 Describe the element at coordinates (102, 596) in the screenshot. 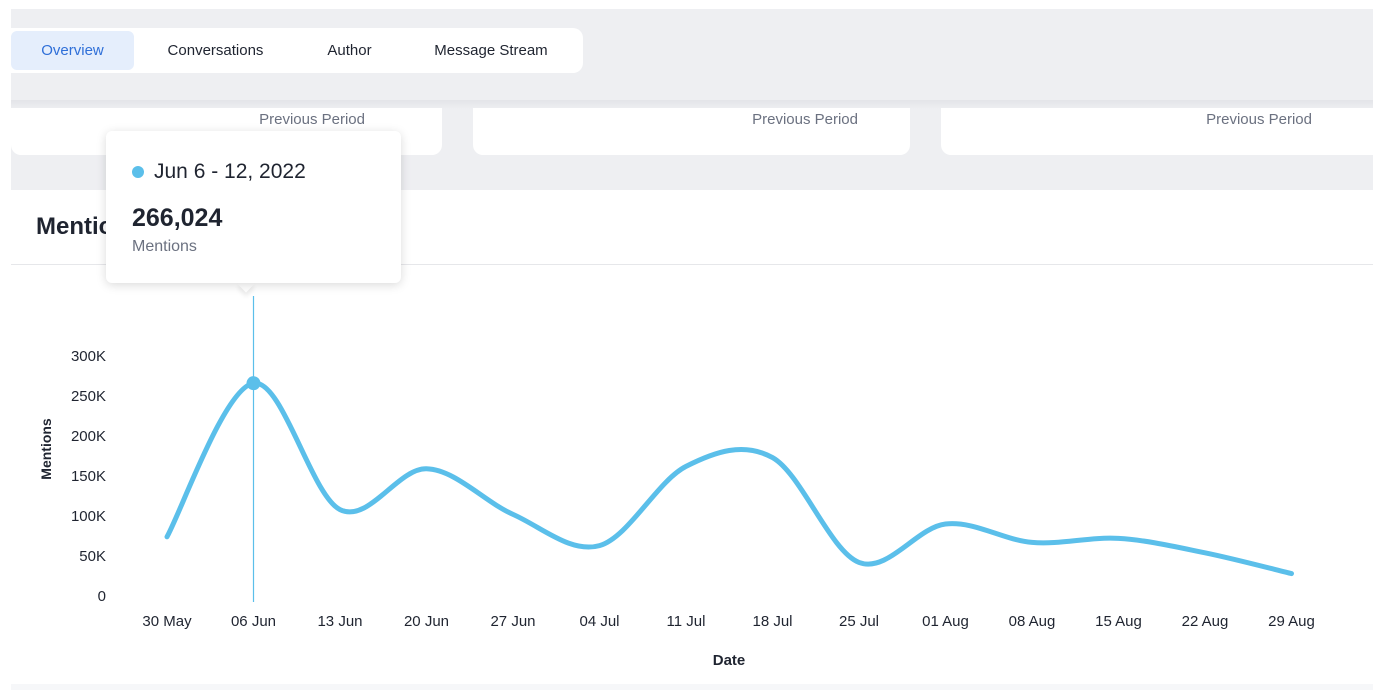

I see `y-tick-label: 0` at that location.